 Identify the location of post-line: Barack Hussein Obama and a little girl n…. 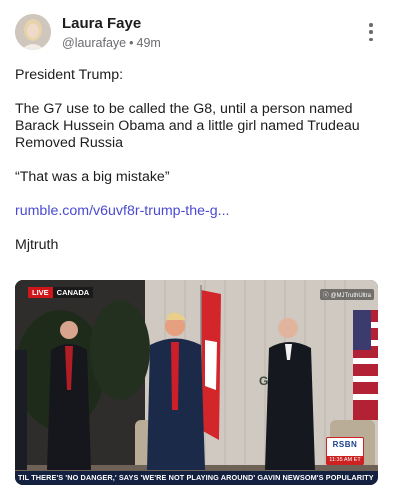
(187, 126).